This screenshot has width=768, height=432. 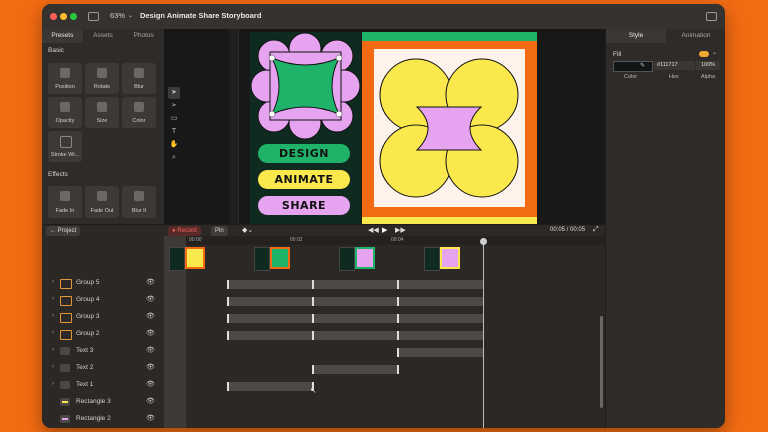 I want to click on close-window-button, so click(x=53, y=16).